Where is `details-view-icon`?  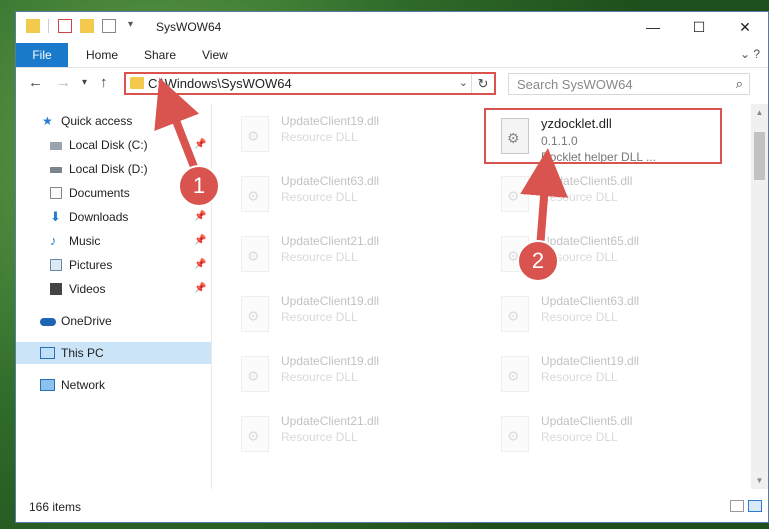
details-view-icon is located at coordinates (737, 506).